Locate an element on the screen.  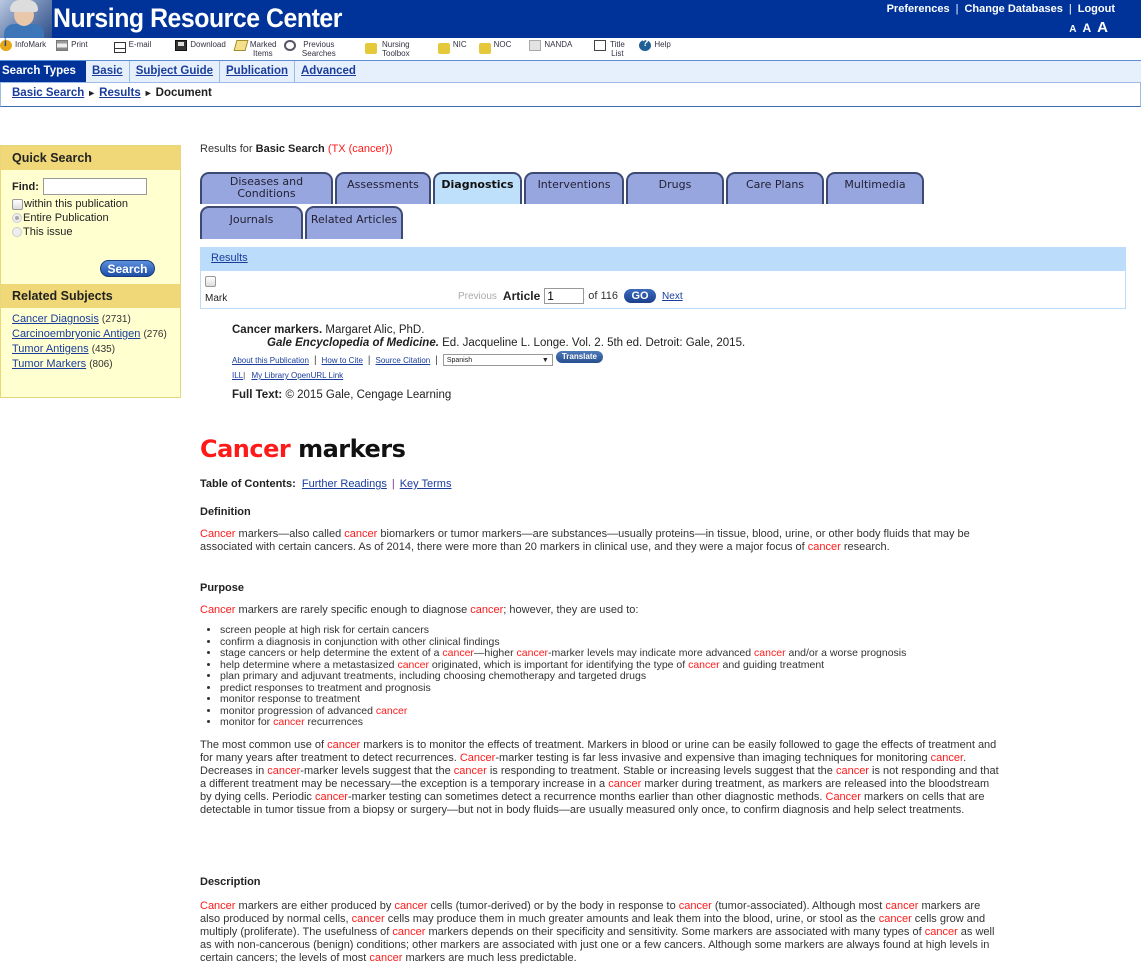
tab-multimedia: Multimedia is located at coordinates (875, 188).